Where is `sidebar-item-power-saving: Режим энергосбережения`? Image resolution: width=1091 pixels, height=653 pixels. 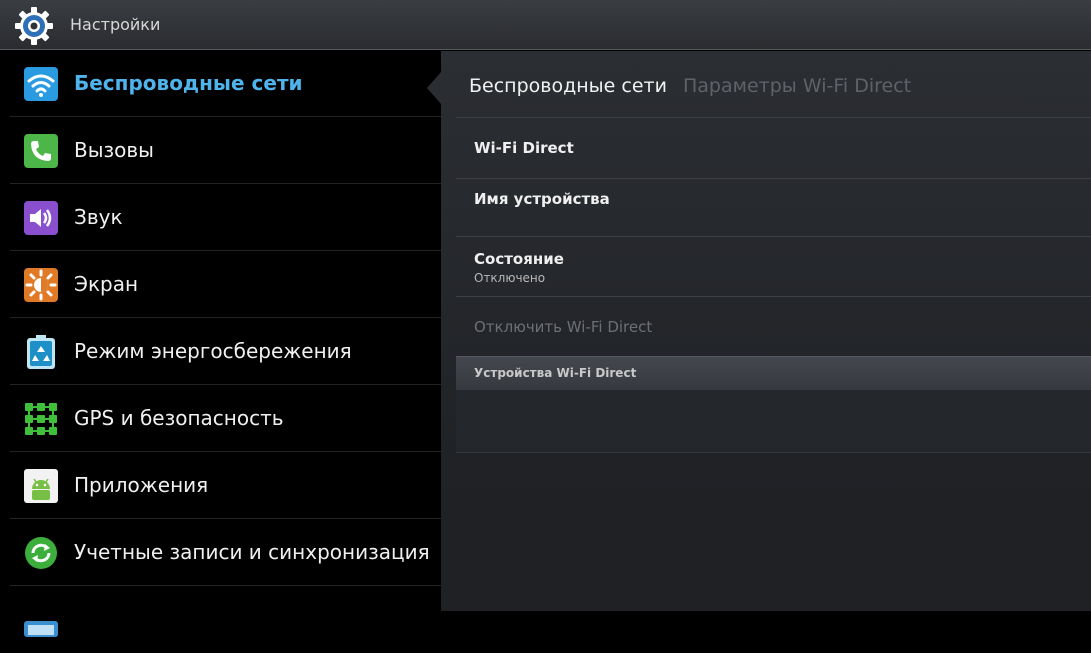
sidebar-item-power-saving: Режим энергосбережения is located at coordinates (225, 352).